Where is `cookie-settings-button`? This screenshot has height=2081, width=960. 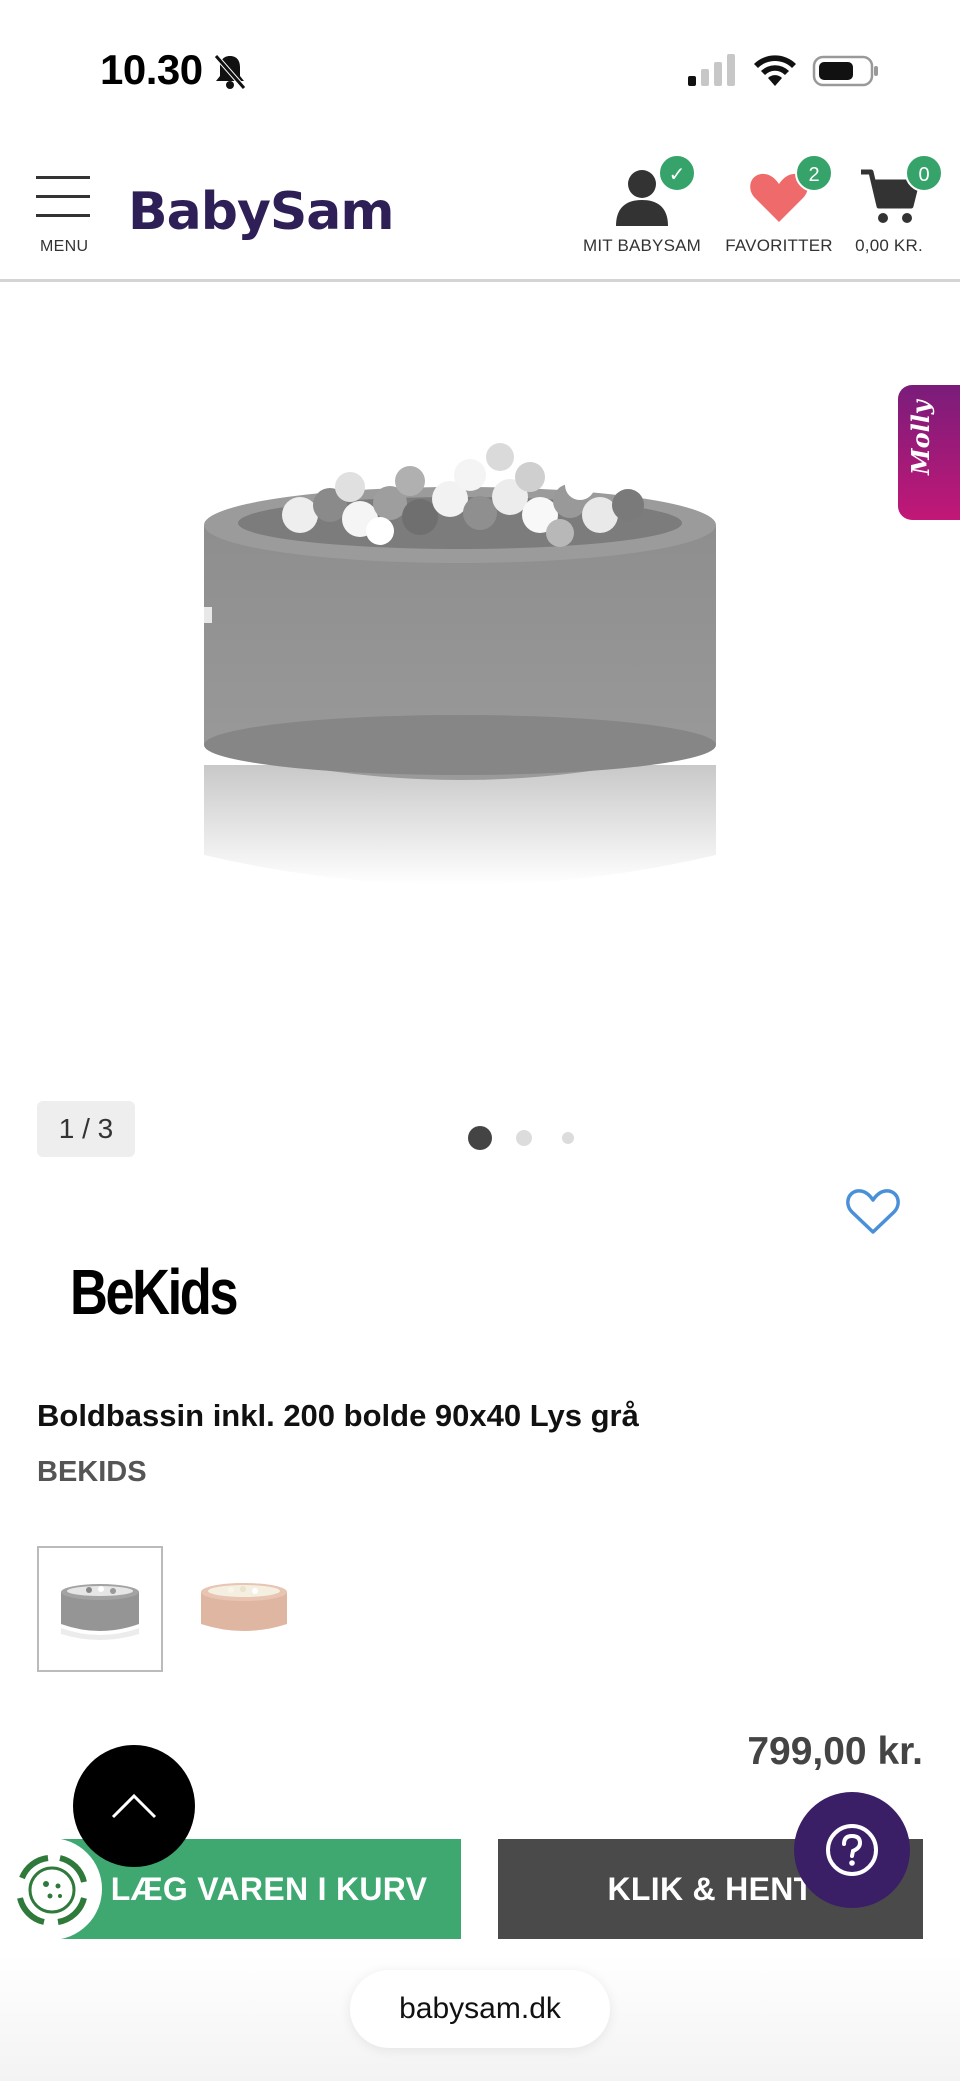
cookie-settings-button is located at coordinates (51, 1889).